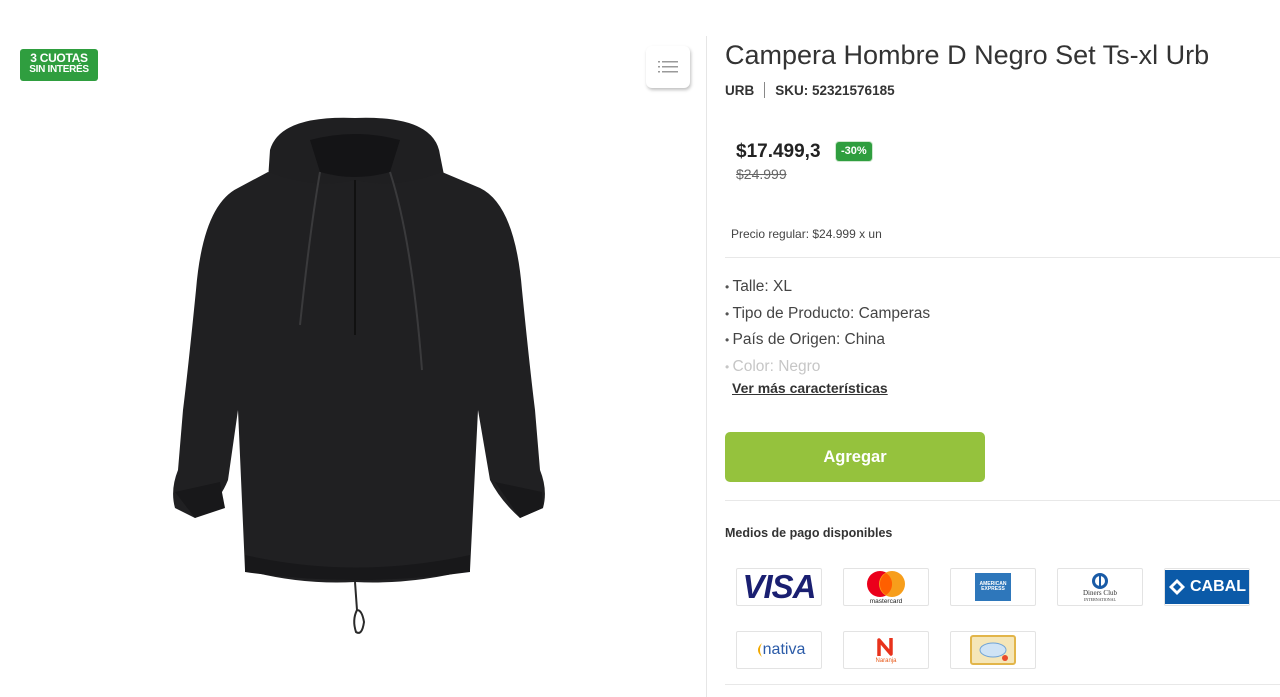  I want to click on old-price: $24.999, so click(761, 174).